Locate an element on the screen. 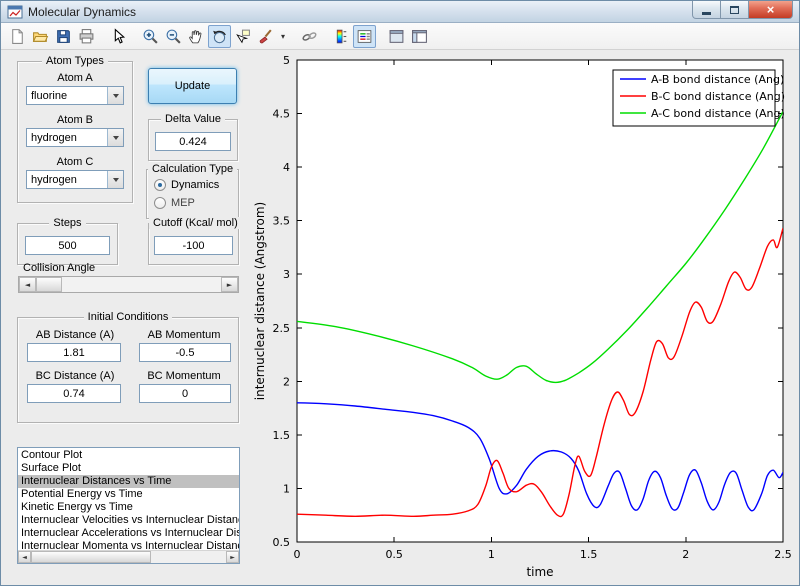 This screenshot has height=586, width=800. zoom-in-button is located at coordinates (150, 36).